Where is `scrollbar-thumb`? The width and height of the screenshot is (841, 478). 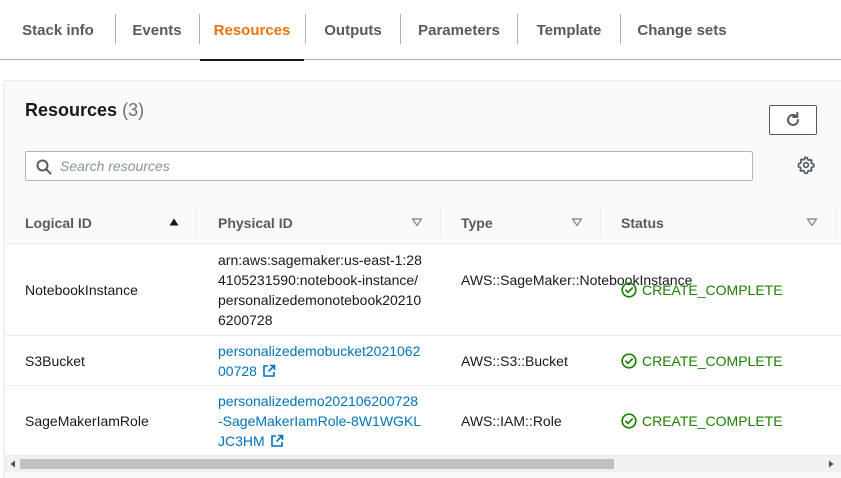
scrollbar-thumb is located at coordinates (317, 464).